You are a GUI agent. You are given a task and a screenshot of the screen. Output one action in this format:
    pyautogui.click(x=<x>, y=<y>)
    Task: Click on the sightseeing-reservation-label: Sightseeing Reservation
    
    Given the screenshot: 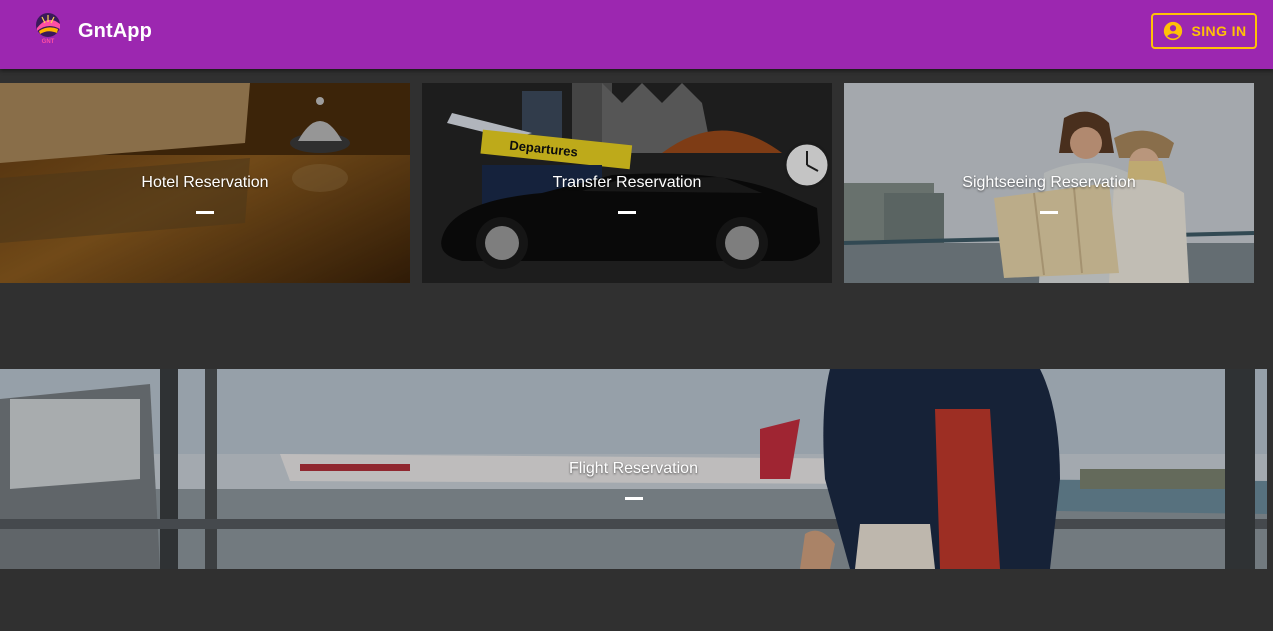 What is the action you would take?
    pyautogui.click(x=1049, y=182)
    